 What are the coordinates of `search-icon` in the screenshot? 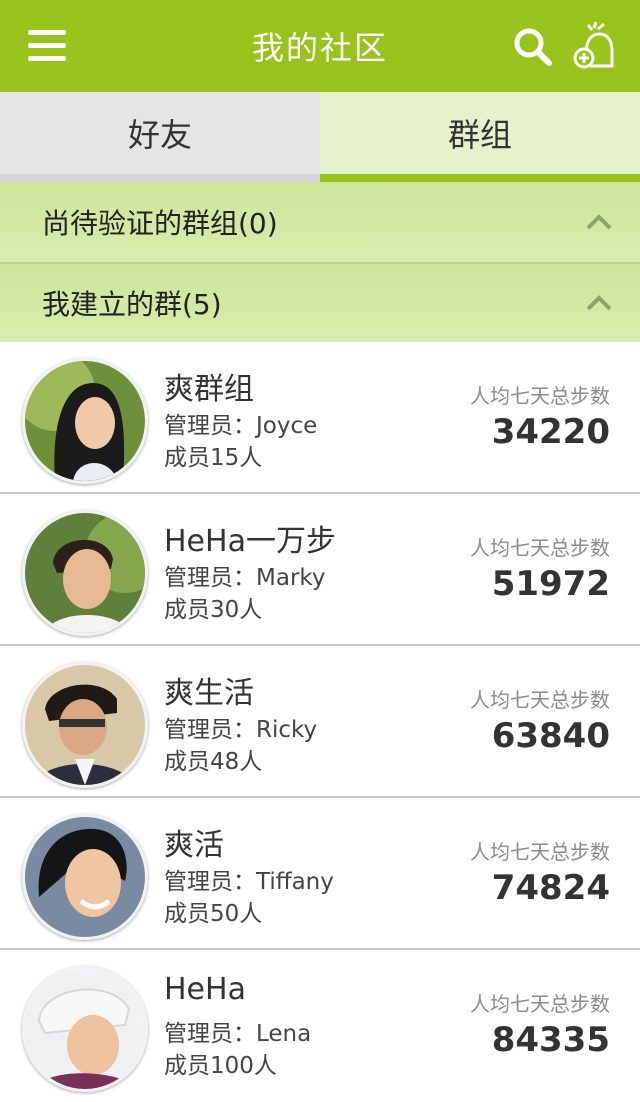 It's located at (533, 47).